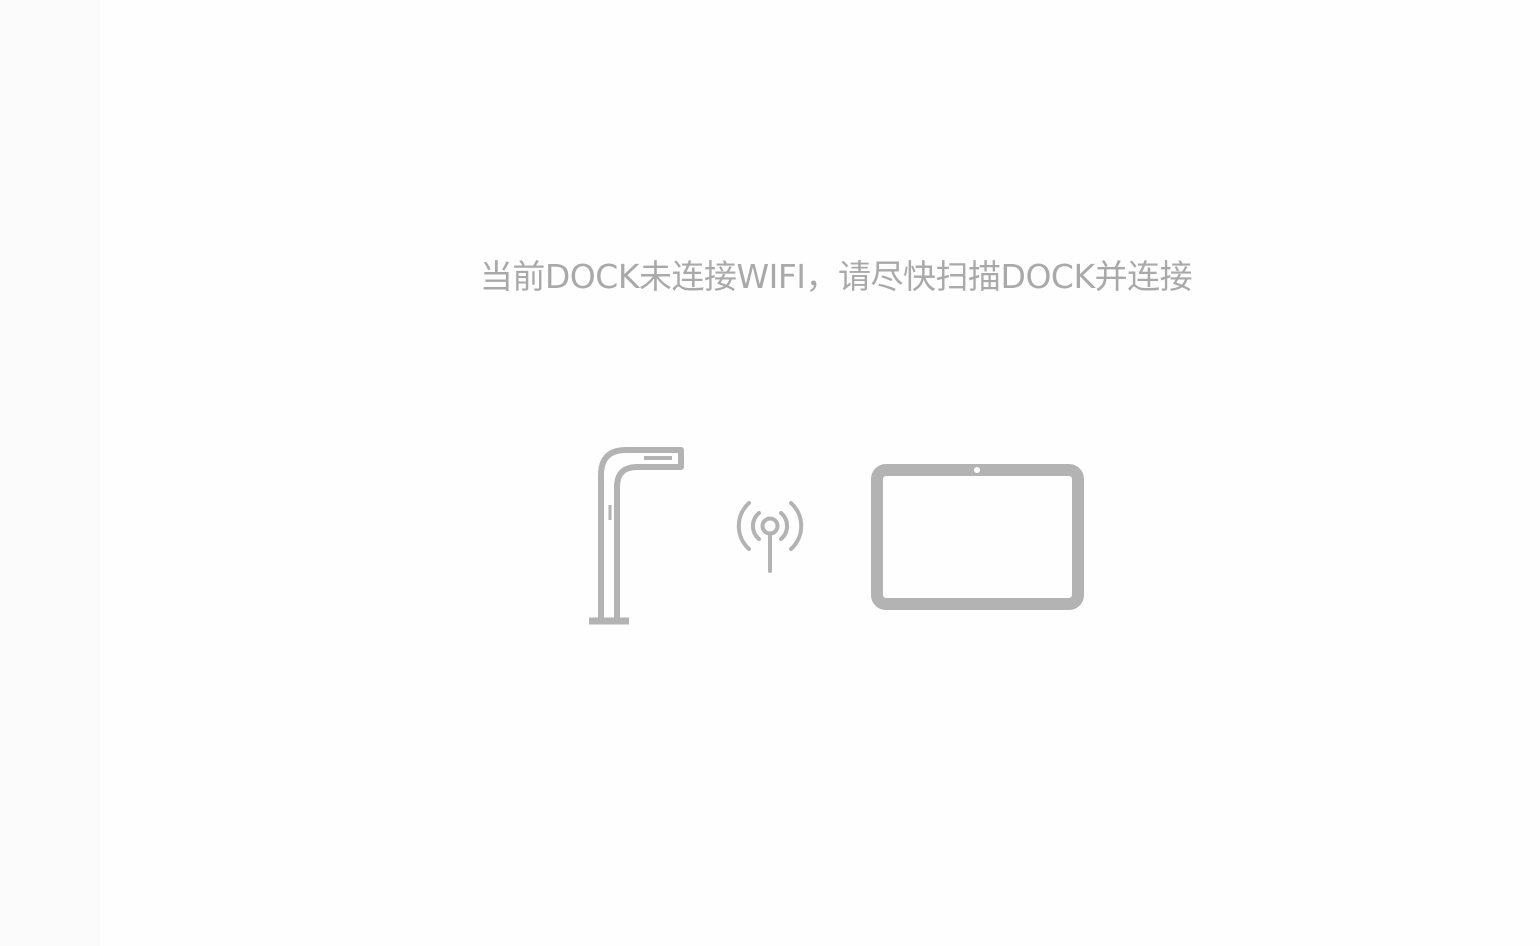 This screenshot has width=1540, height=946. Describe the element at coordinates (836, 536) in the screenshot. I see `connection-illustration` at that location.